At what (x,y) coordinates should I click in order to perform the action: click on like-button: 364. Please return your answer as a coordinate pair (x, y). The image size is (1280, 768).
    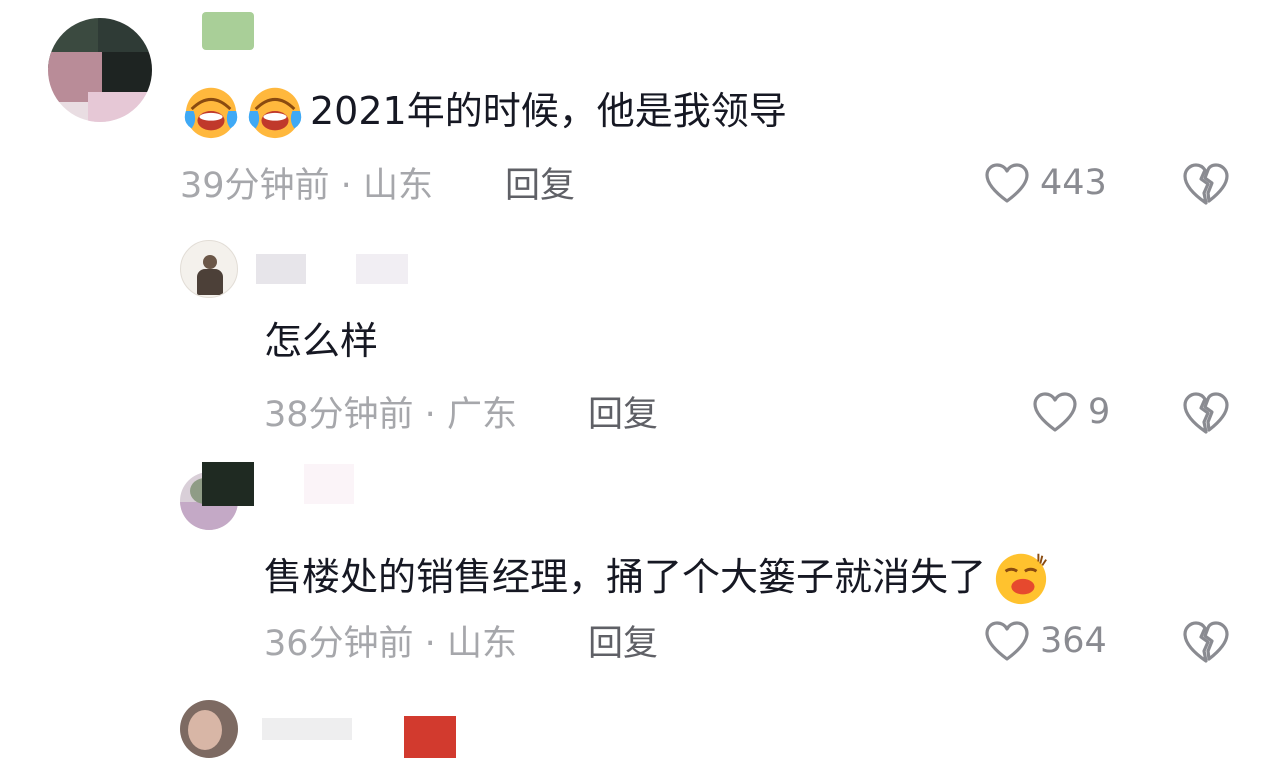
    Looking at the image, I should click on (1045, 641).